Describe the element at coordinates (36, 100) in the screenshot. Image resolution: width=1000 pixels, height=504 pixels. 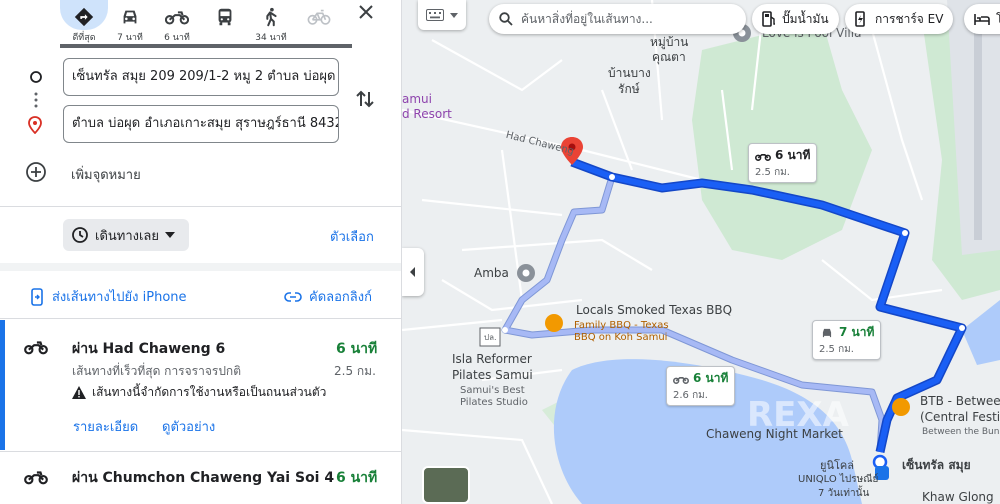
I see `route-dots-icon` at that location.